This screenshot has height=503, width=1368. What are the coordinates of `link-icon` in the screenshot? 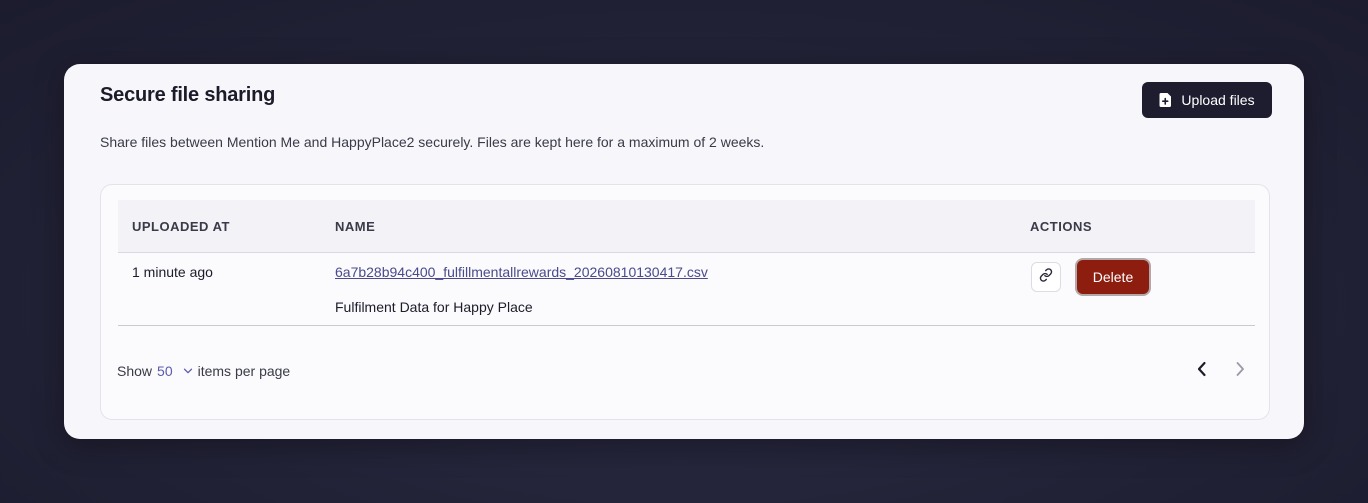 It's located at (1046, 277).